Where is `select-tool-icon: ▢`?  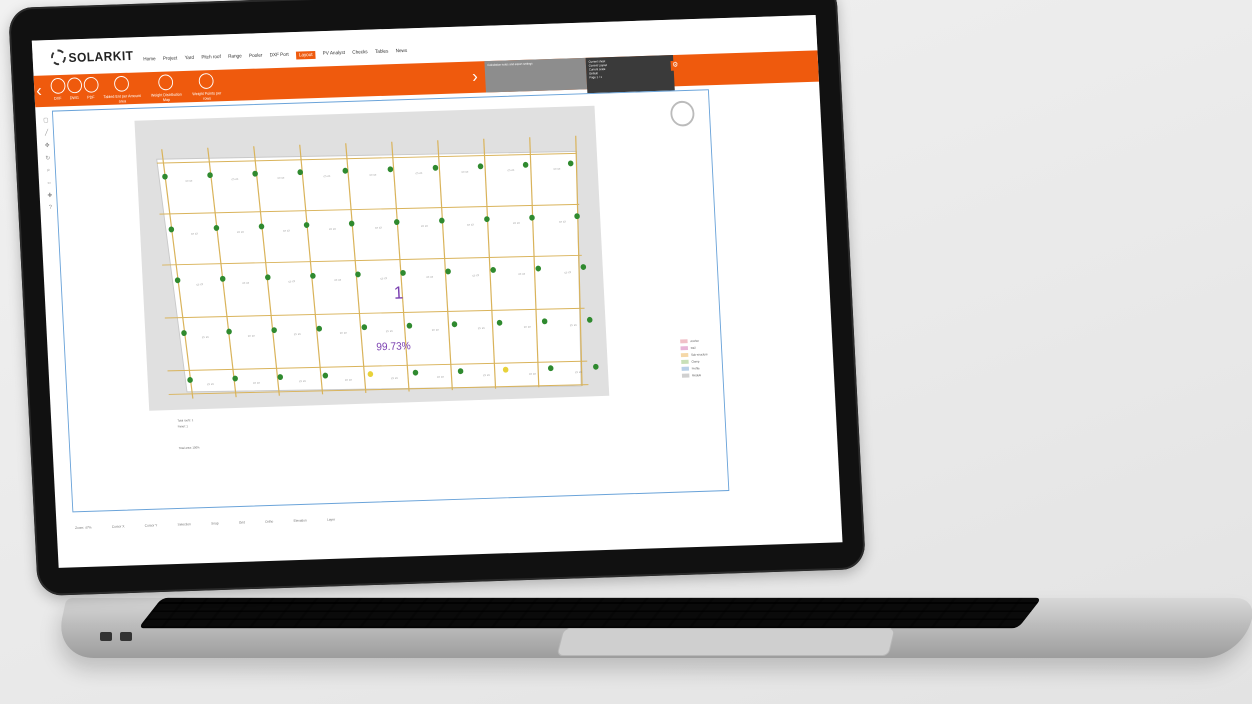 select-tool-icon: ▢ is located at coordinates (46, 120).